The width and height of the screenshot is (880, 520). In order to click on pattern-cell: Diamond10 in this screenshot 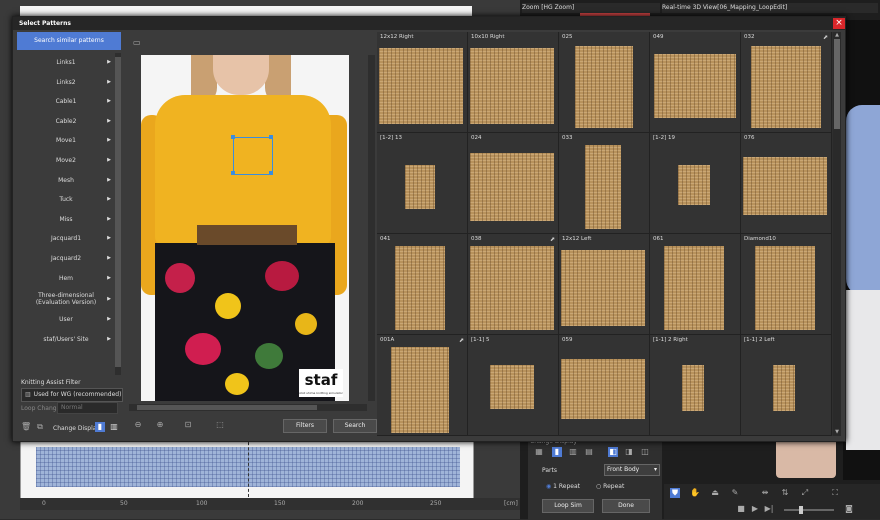, I will do `click(786, 284)`.